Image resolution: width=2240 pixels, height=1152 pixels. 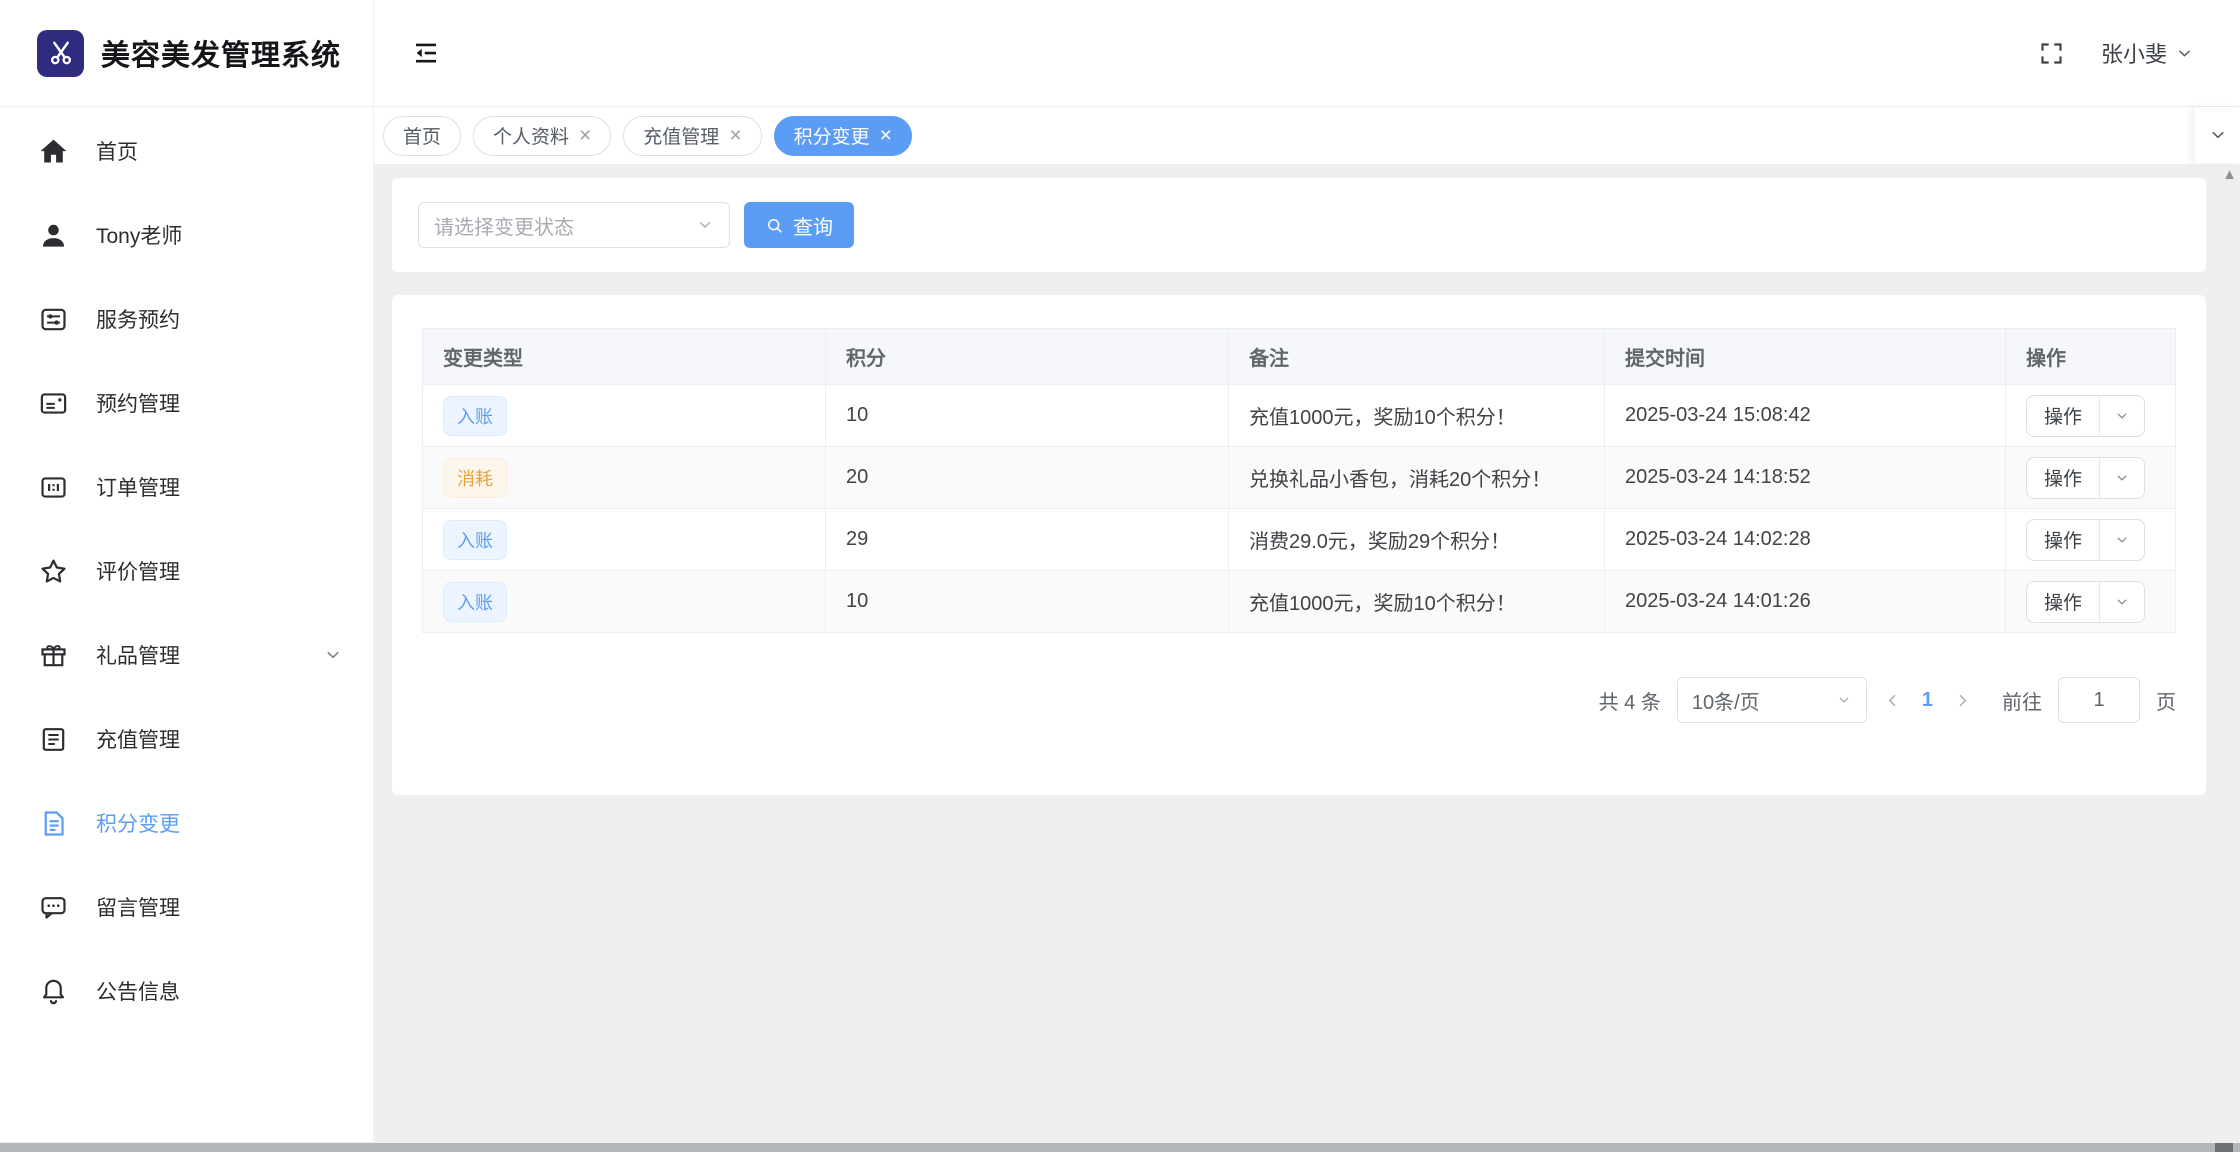 I want to click on tab-label: 充值管理, so click(x=681, y=137).